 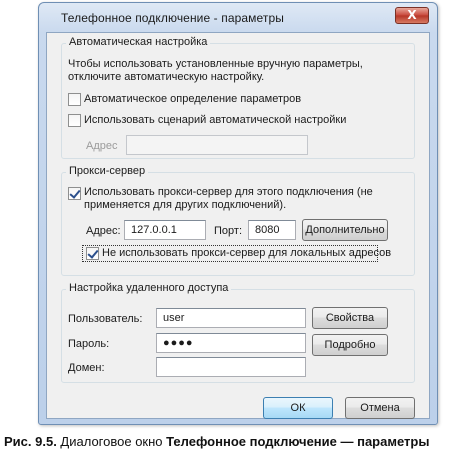 I want to click on domain-input, so click(x=231, y=367).